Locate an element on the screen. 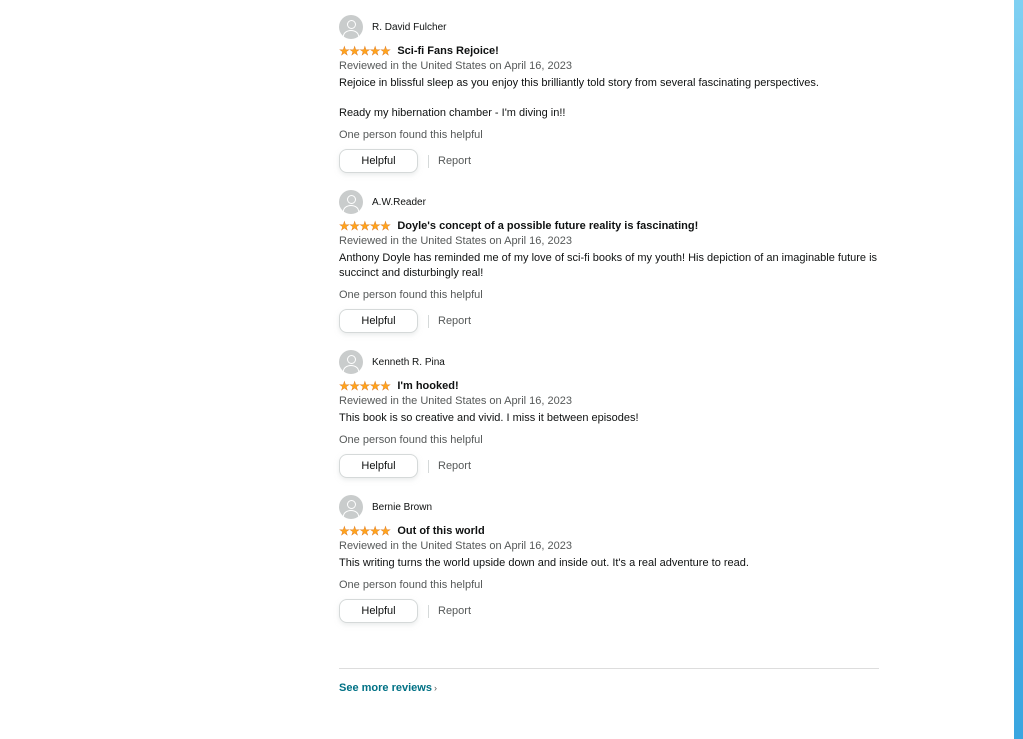 The width and height of the screenshot is (1023, 739). profile-name: R. David Fulcher is located at coordinates (409, 27).